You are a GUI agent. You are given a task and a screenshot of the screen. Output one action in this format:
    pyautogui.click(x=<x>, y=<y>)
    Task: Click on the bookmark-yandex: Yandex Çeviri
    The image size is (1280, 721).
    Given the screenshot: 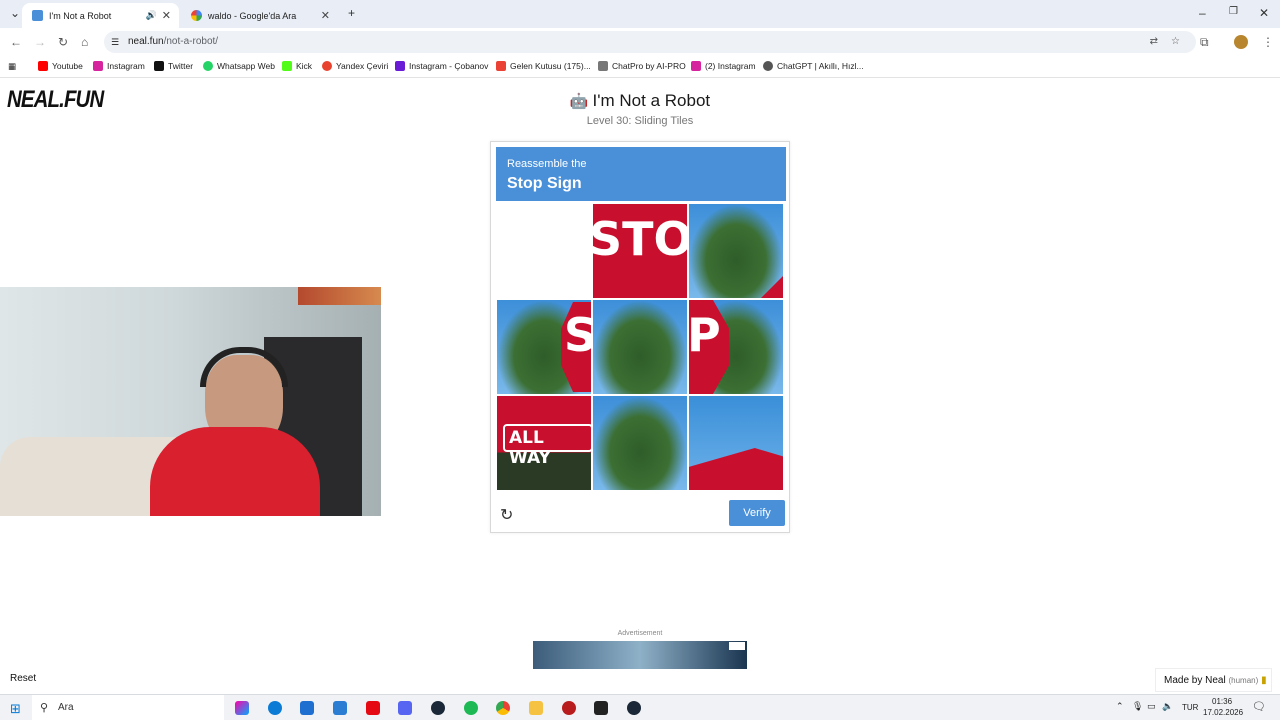 What is the action you would take?
    pyautogui.click(x=355, y=66)
    